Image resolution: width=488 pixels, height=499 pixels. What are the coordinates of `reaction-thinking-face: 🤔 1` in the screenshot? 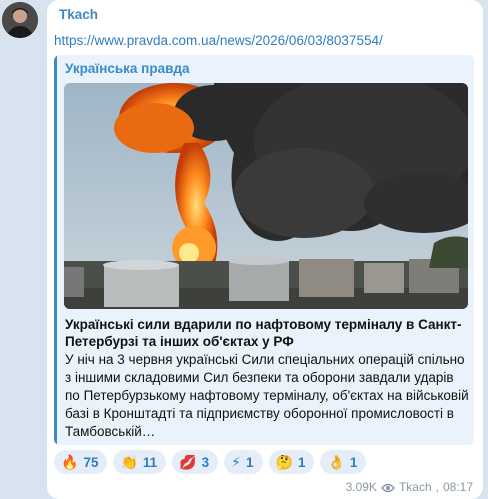 It's located at (291, 462).